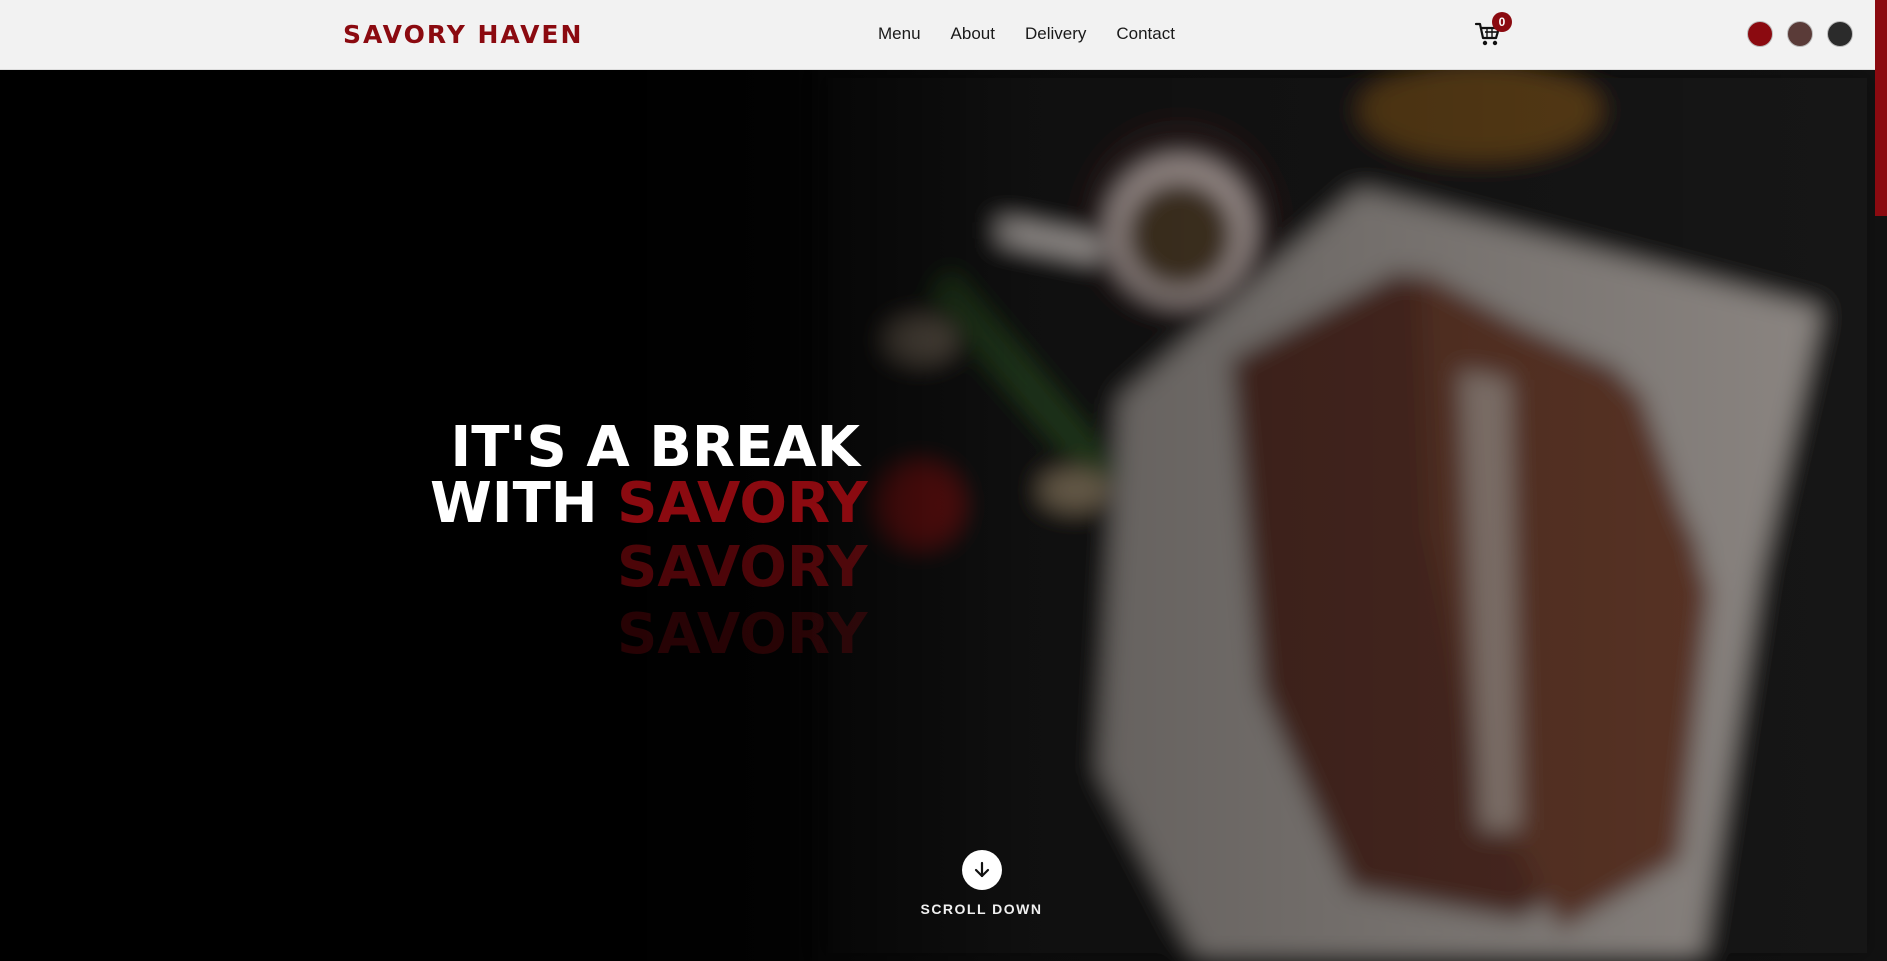 The height and width of the screenshot is (961, 1887). I want to click on scroll-down-button: SCROLL DOWN, so click(981, 883).